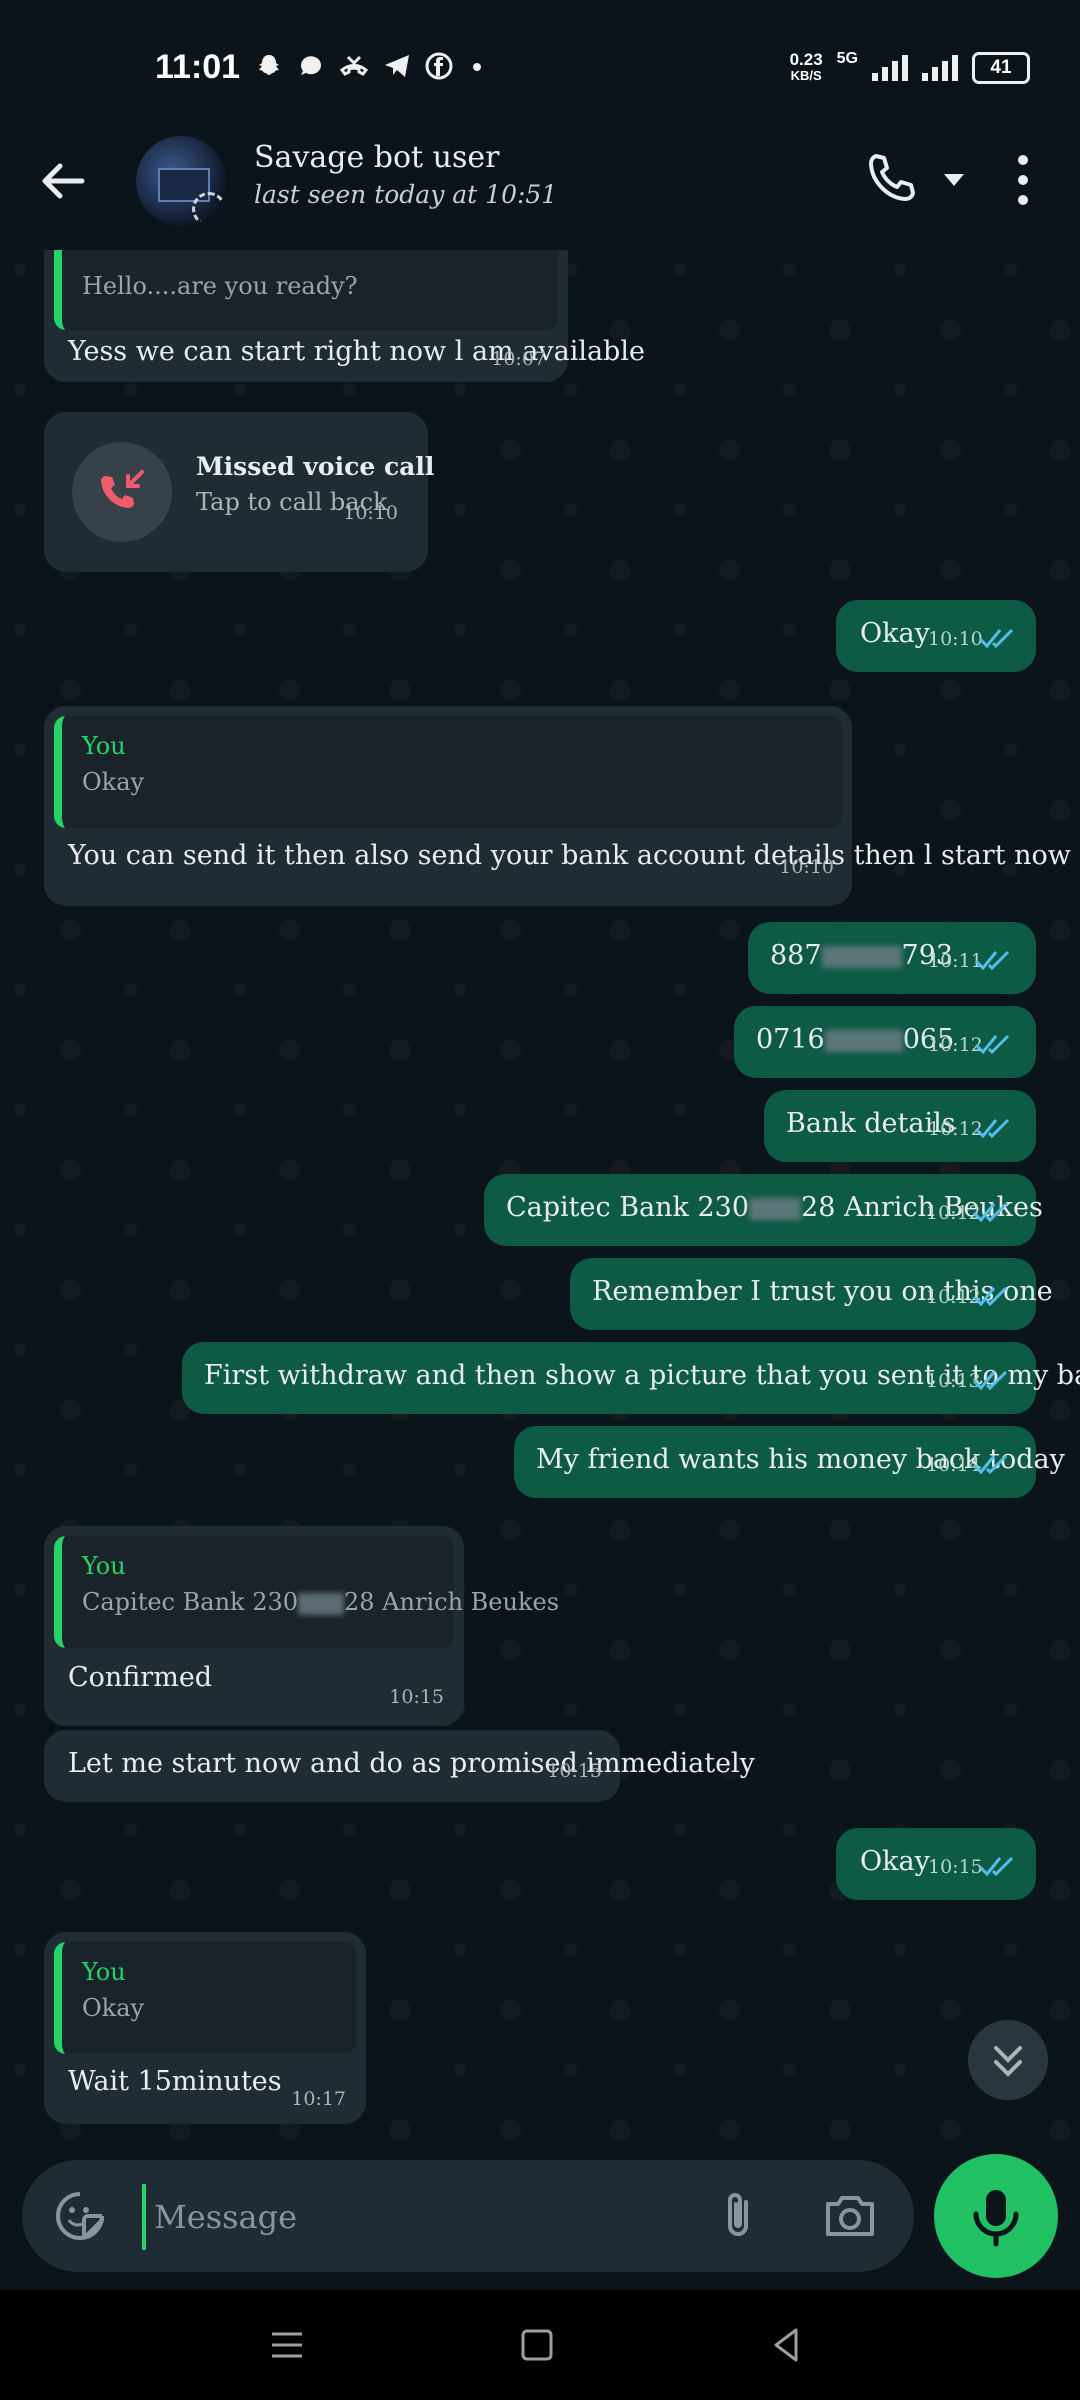 The width and height of the screenshot is (1080, 2400). I want to click on status-ring-icon, so click(209, 209).